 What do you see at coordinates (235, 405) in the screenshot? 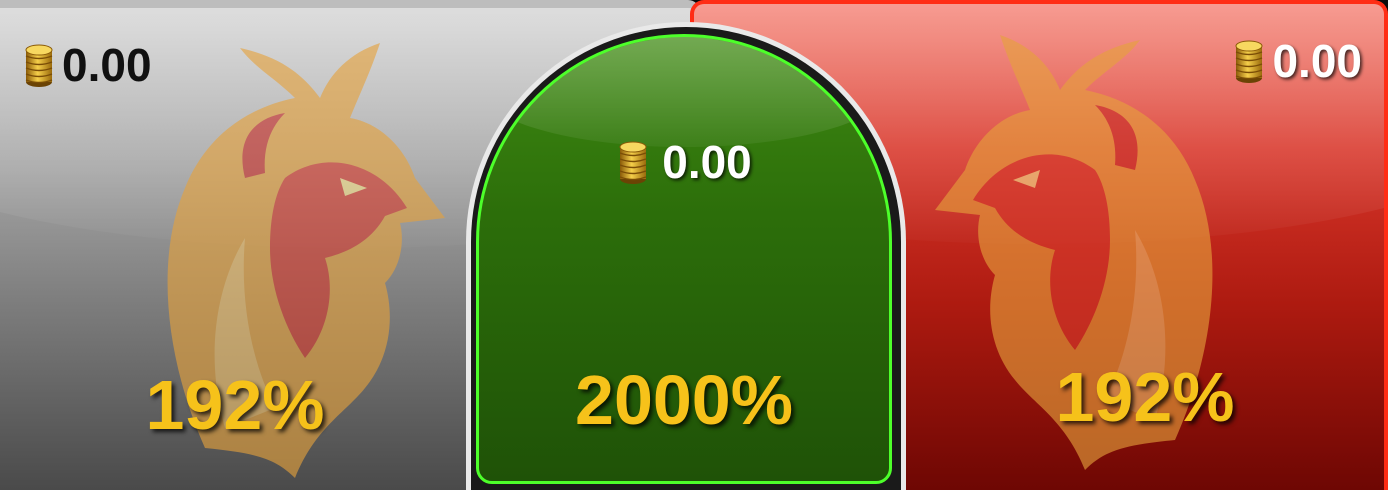
I see `odds-left: 192%` at bounding box center [235, 405].